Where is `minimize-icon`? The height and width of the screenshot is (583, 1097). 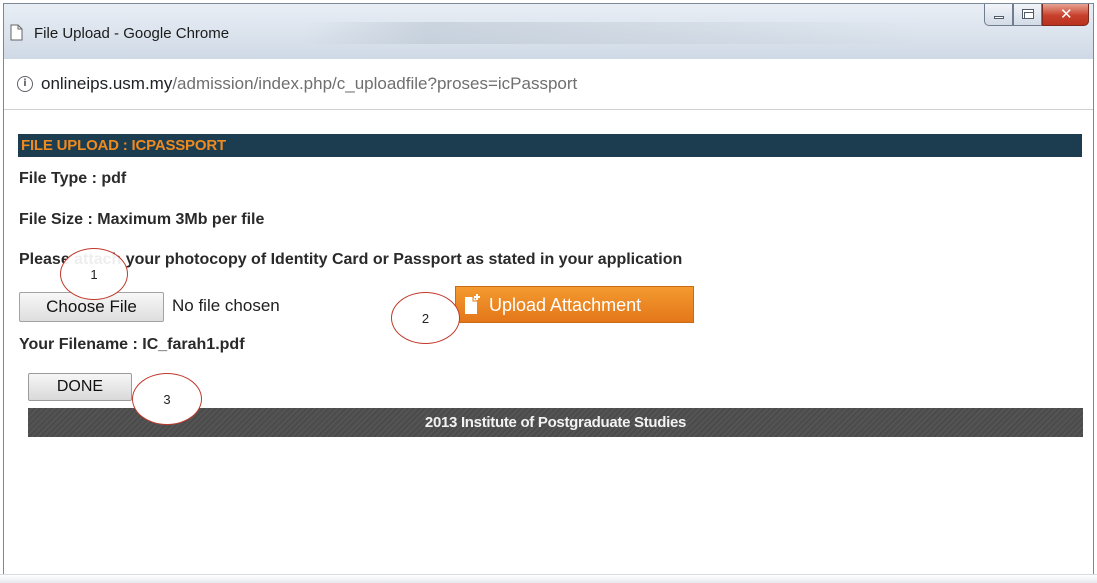
minimize-icon is located at coordinates (999, 17).